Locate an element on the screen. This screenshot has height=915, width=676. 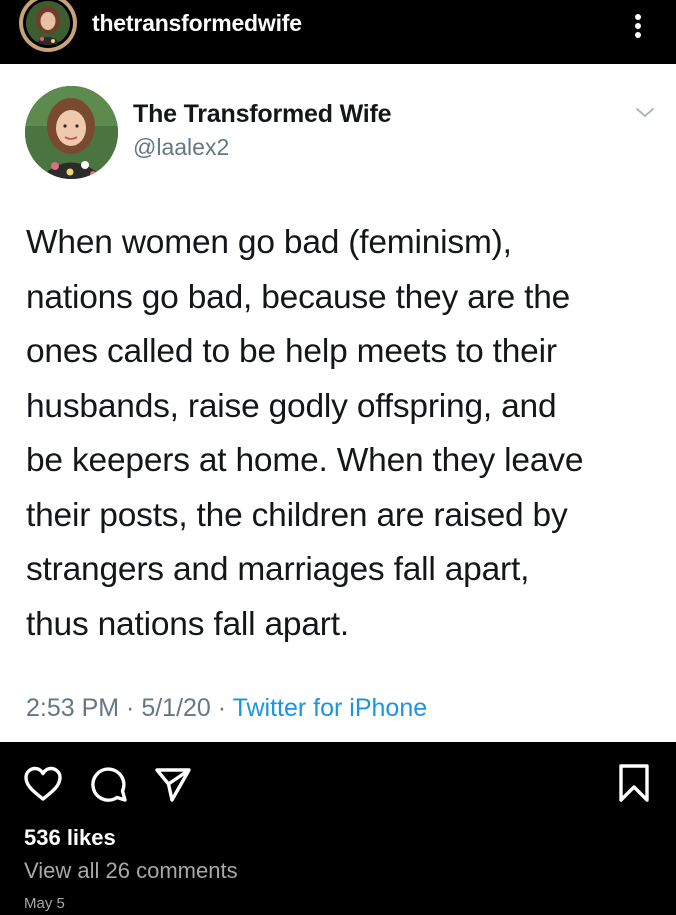
comment-icon is located at coordinates (109, 784).